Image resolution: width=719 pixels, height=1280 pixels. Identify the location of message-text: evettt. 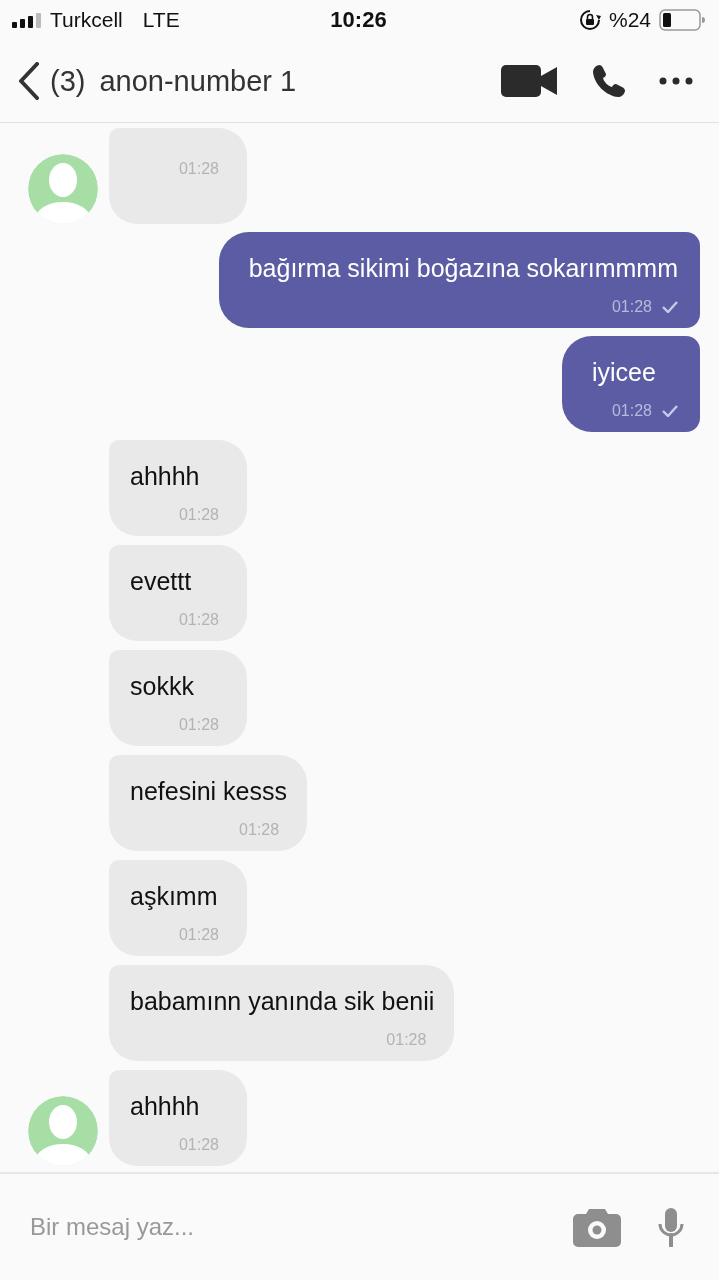
(161, 581).